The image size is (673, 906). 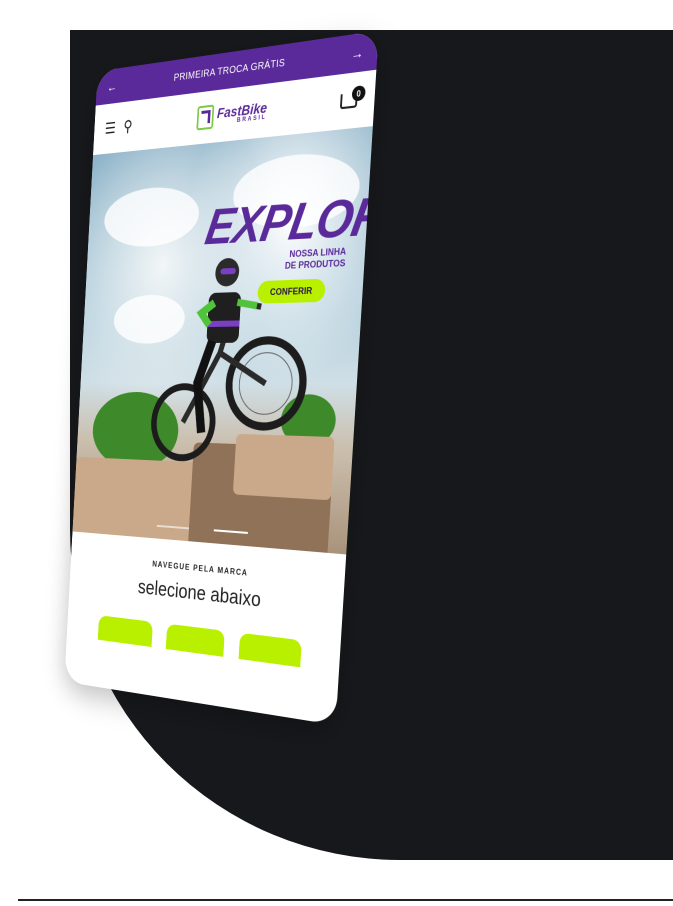 I want to click on logo-text: FastBike BRASIL, so click(x=242, y=112).